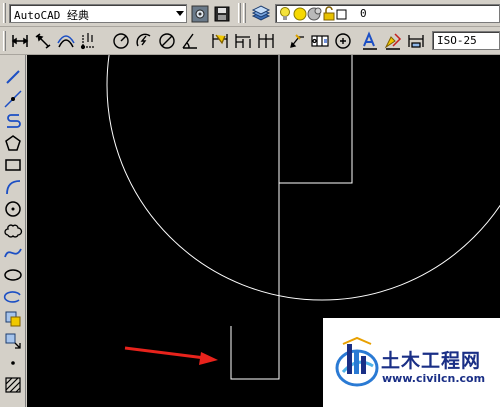 This screenshot has height=407, width=500. What do you see at coordinates (200, 14) in the screenshot?
I see `workspace-settings-icon` at bounding box center [200, 14].